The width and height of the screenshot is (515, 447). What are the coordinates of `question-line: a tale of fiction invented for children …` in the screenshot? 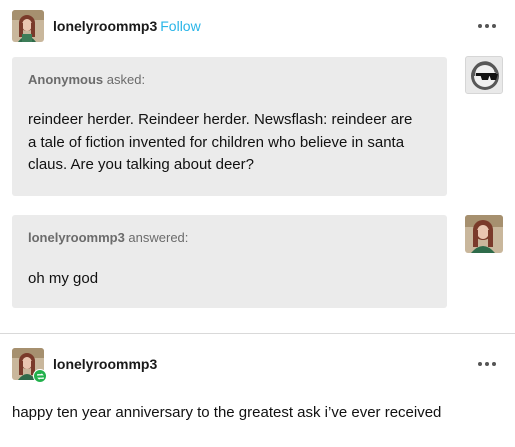 It's located at (216, 142).